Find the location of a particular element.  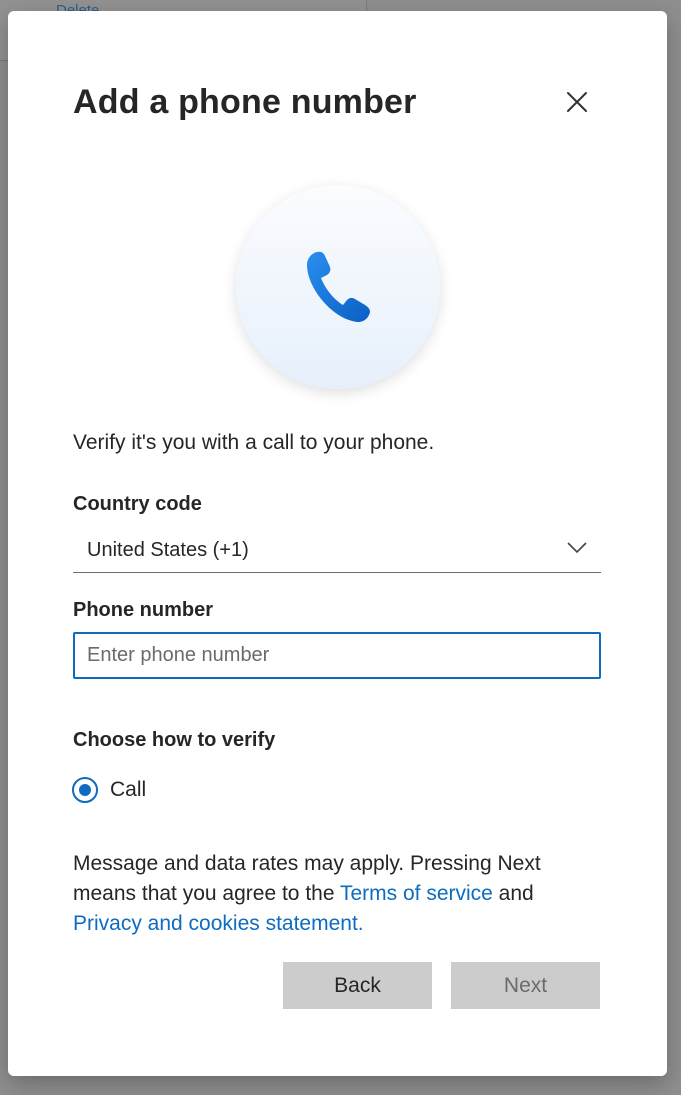

close-button is located at coordinates (577, 102).